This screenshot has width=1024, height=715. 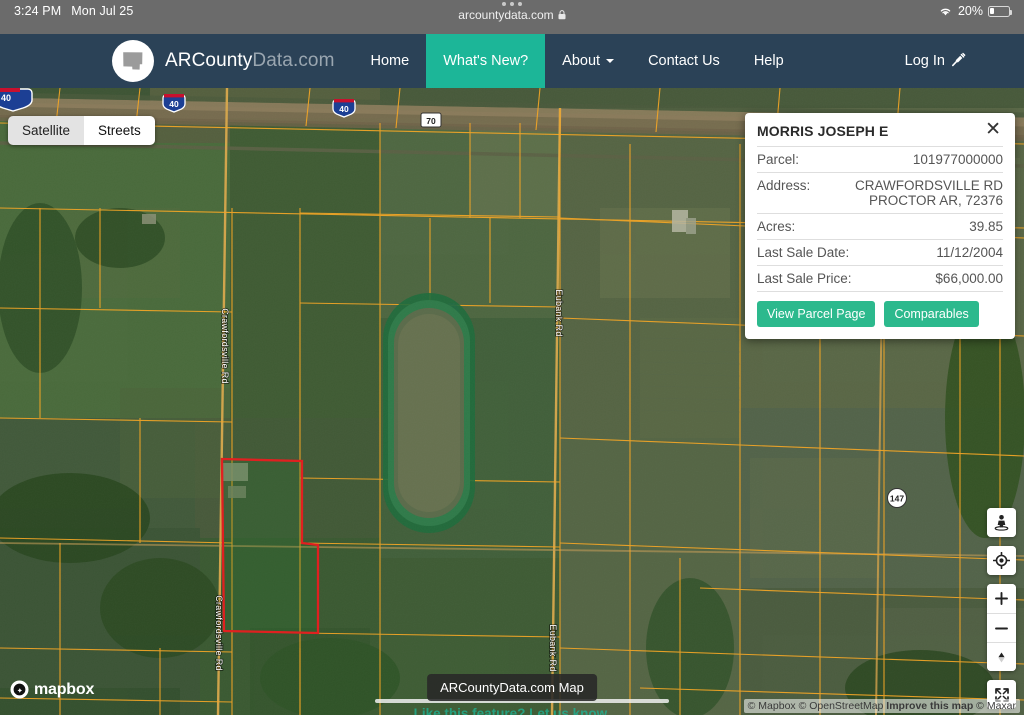 What do you see at coordinates (772, 706) in the screenshot?
I see `attribution-mapbox: © Mapbox` at bounding box center [772, 706].